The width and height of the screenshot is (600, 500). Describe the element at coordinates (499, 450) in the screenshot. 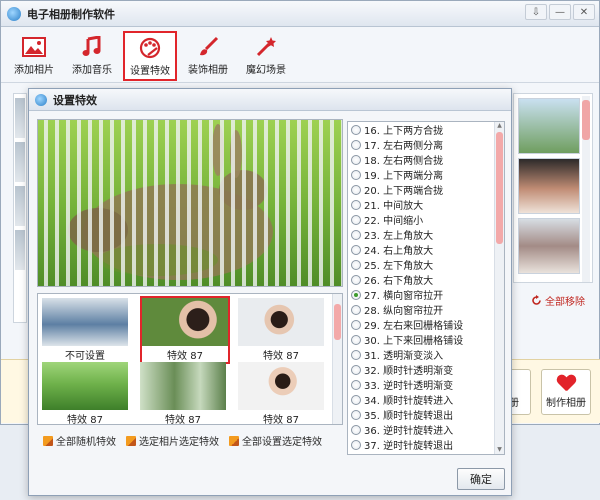

I see `scroll-down-icon: ▼` at that location.